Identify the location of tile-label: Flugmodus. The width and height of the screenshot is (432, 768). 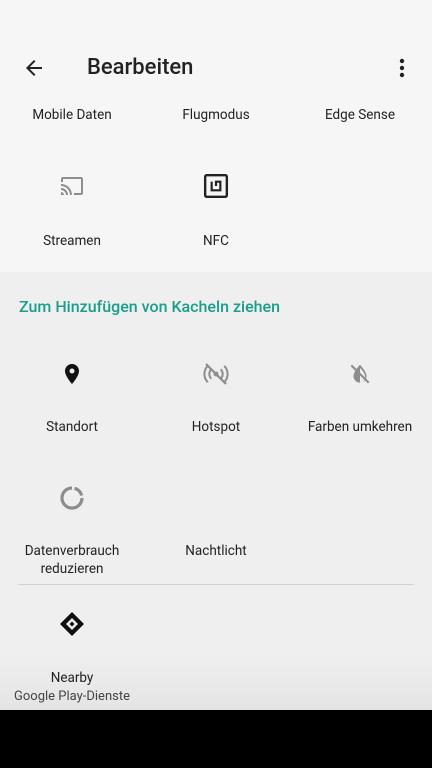
(216, 115).